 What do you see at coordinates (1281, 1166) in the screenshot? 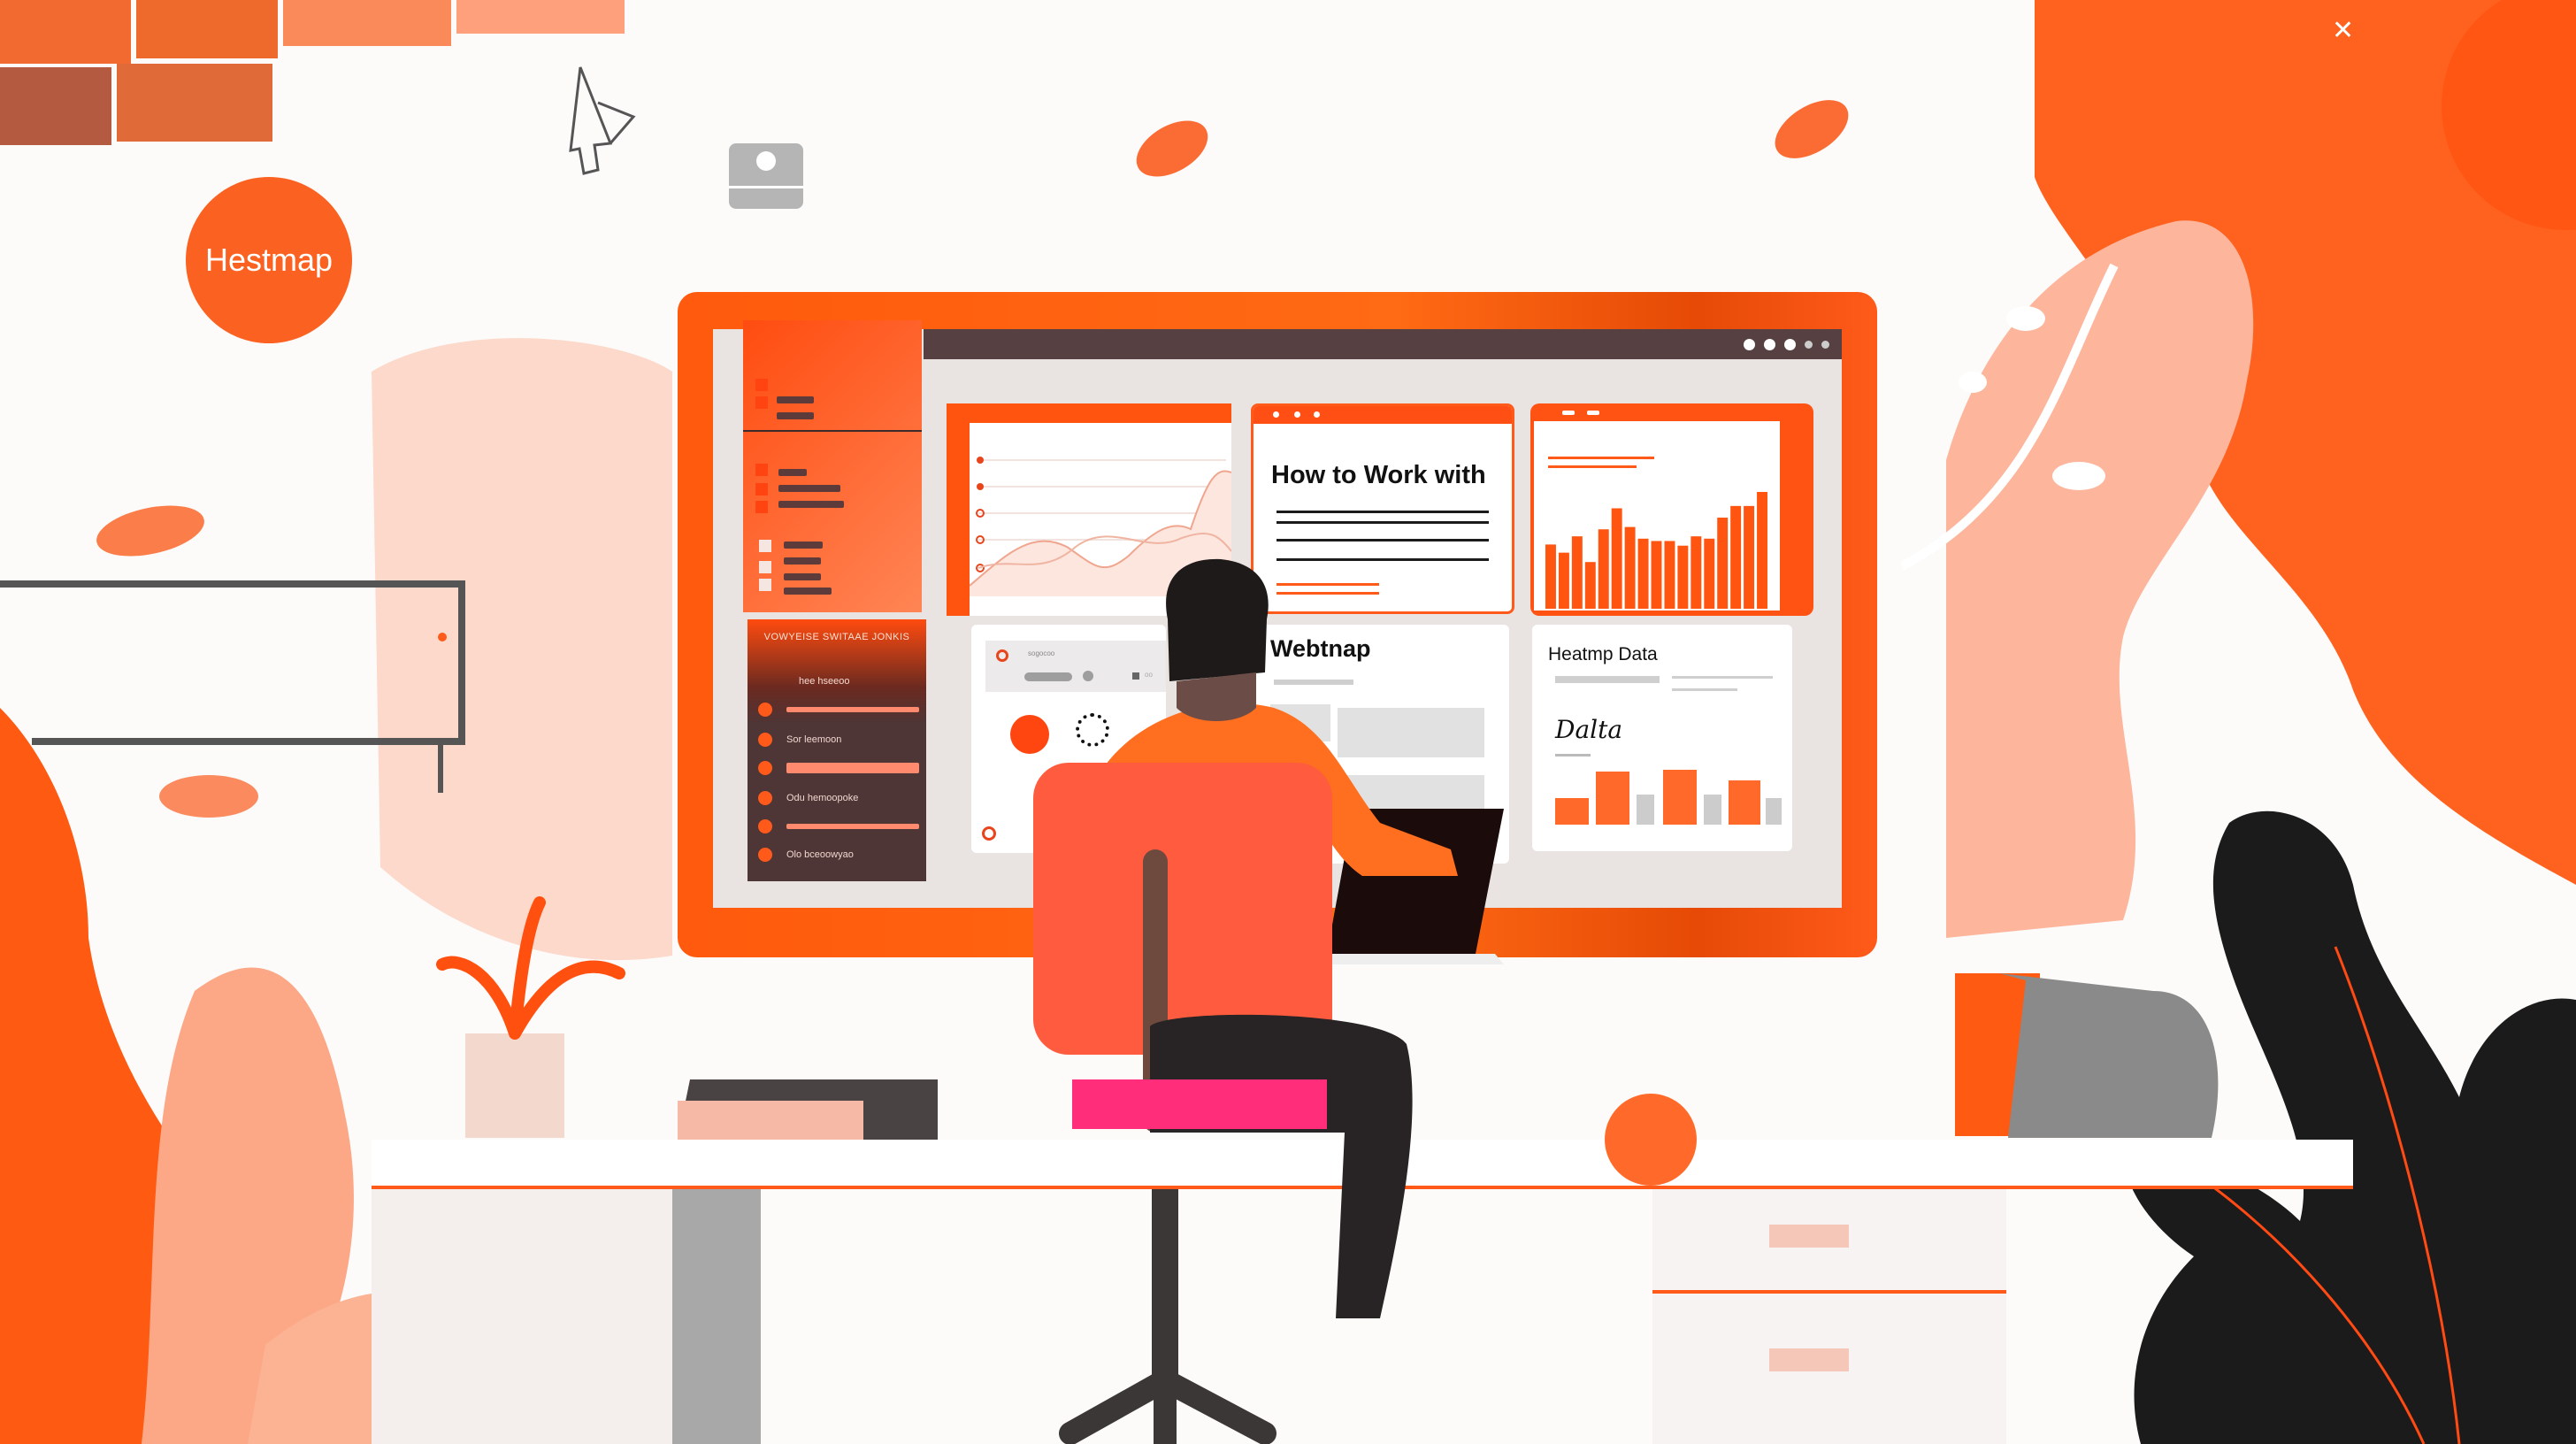
I see `person-legs` at bounding box center [1281, 1166].